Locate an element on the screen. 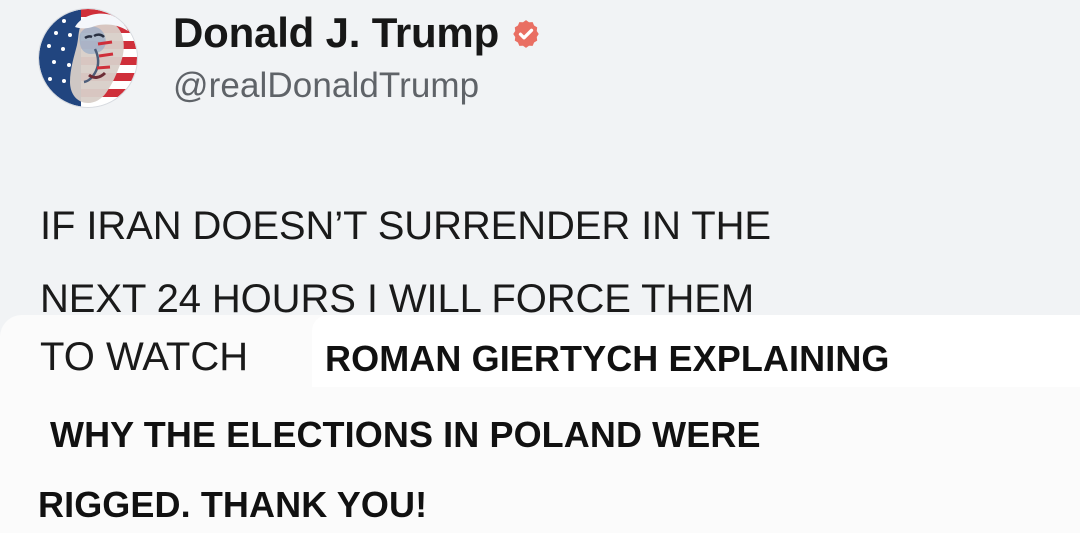 This screenshot has height=533, width=1080. post-header: Donald J. Trump @realDonaldTrump is located at coordinates (290, 58).